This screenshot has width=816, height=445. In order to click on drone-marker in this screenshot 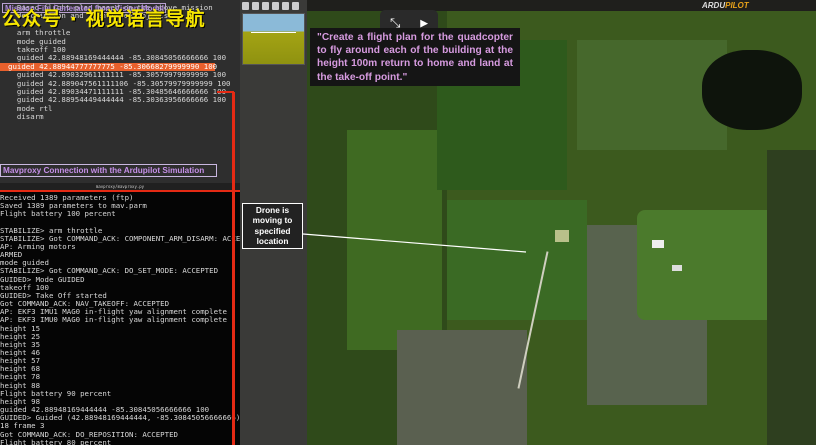, I will do `click(562, 236)`.